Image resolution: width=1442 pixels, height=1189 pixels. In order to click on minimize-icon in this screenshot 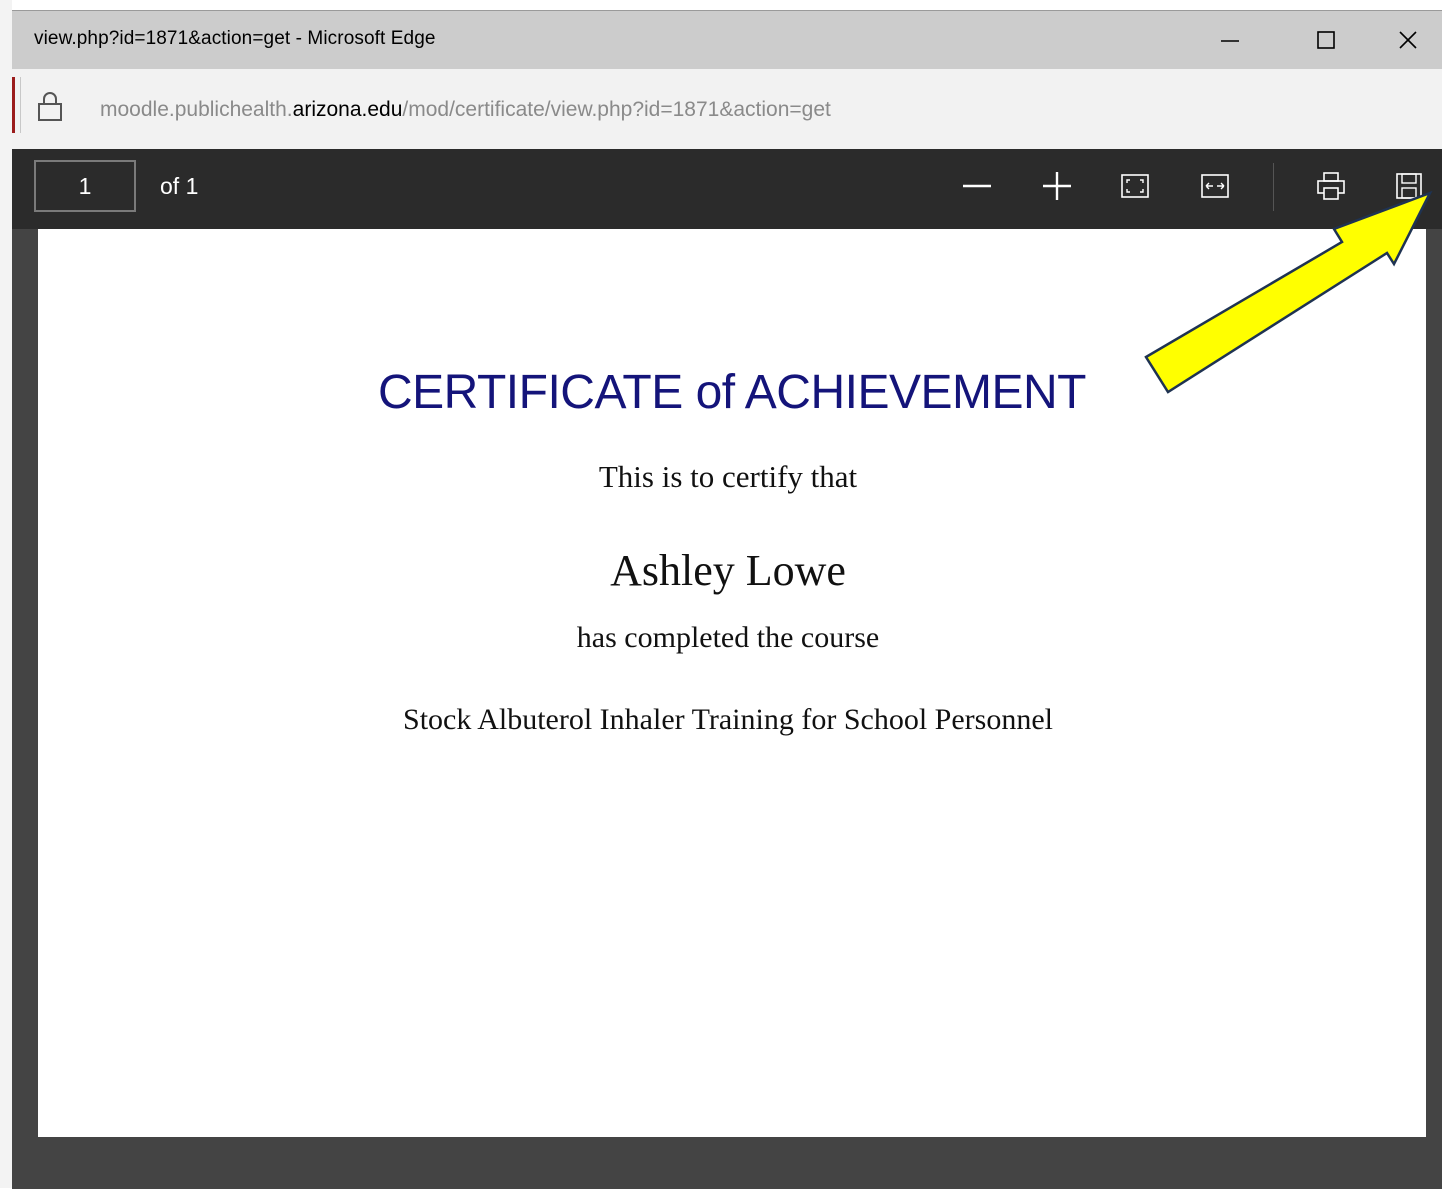, I will do `click(1230, 41)`.